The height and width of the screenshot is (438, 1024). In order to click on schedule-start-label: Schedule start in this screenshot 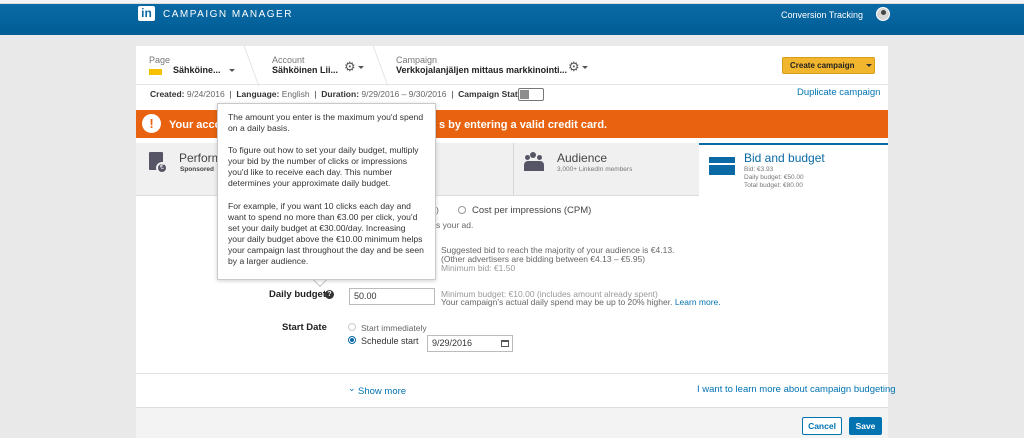, I will do `click(390, 341)`.